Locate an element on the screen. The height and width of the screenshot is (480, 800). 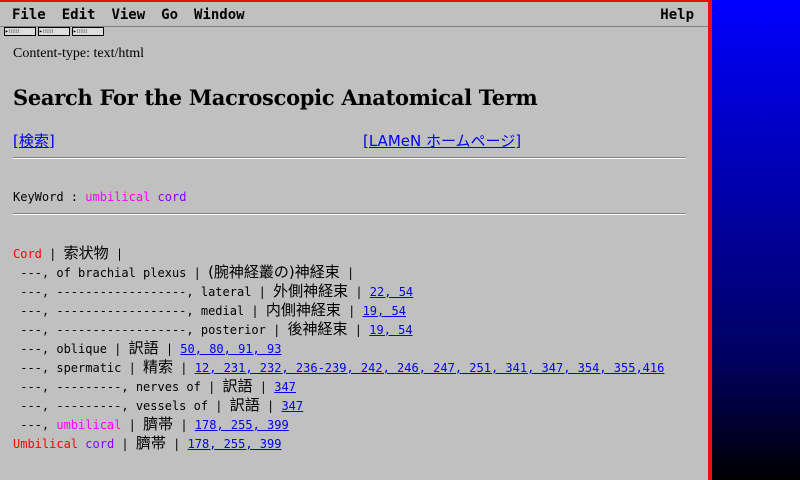
result-row: ---, oblique | 訳語 | 50, 80, 91, 93 is located at coordinates (338, 348).